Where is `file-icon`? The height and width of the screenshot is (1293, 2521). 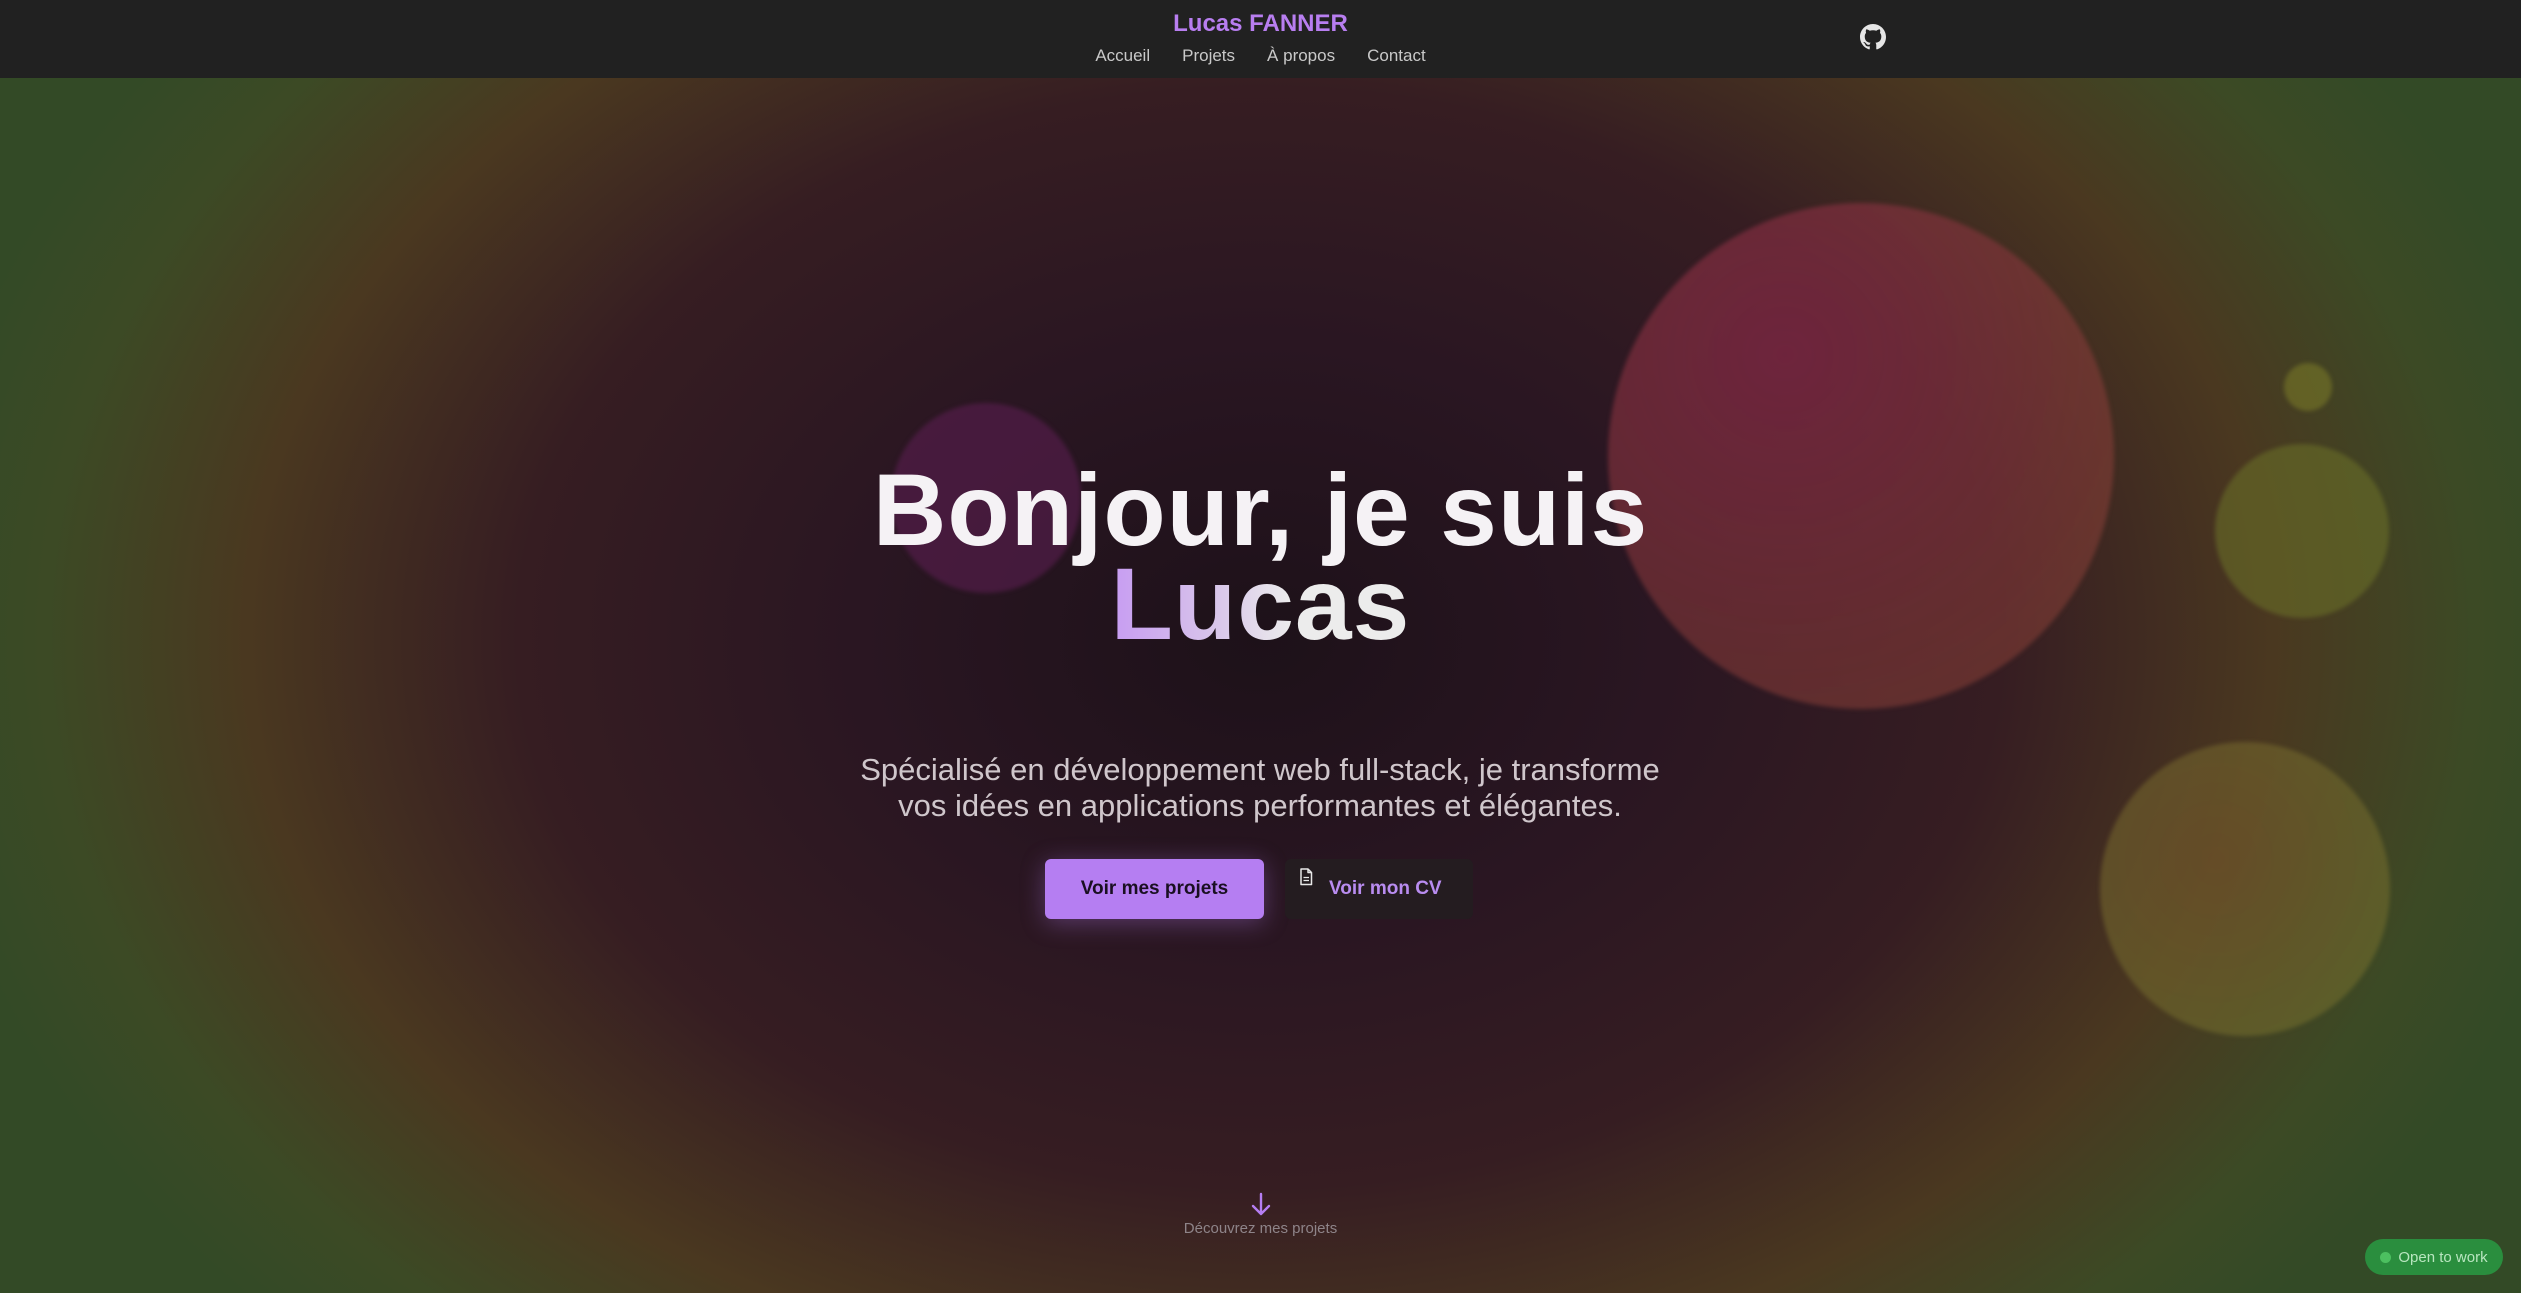
file-icon is located at coordinates (1306, 877).